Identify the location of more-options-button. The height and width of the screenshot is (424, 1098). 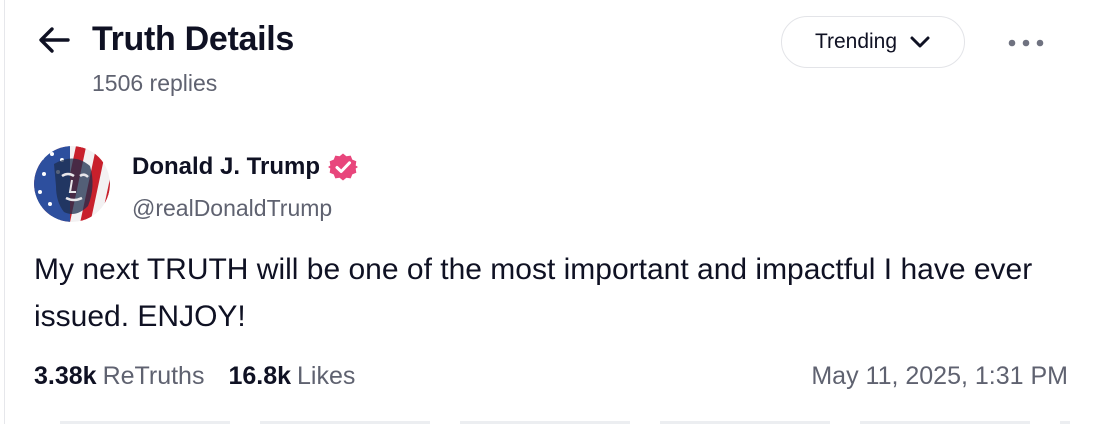
(1026, 43).